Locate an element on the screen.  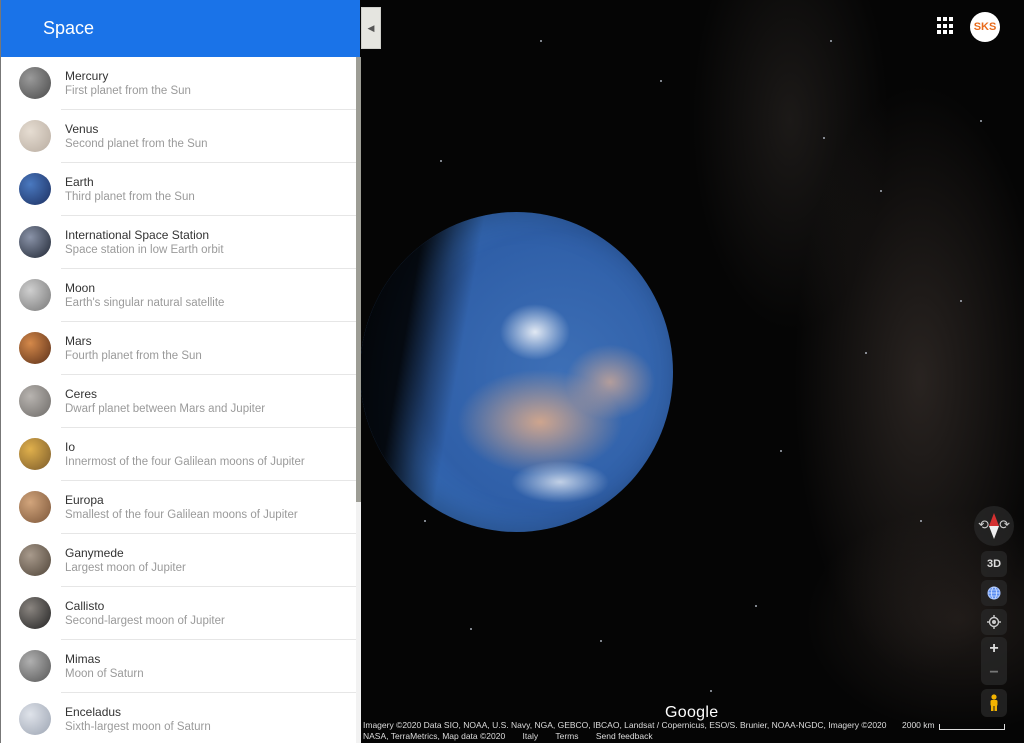
rotate-left-icon: ⟲ is located at coordinates (983, 524).